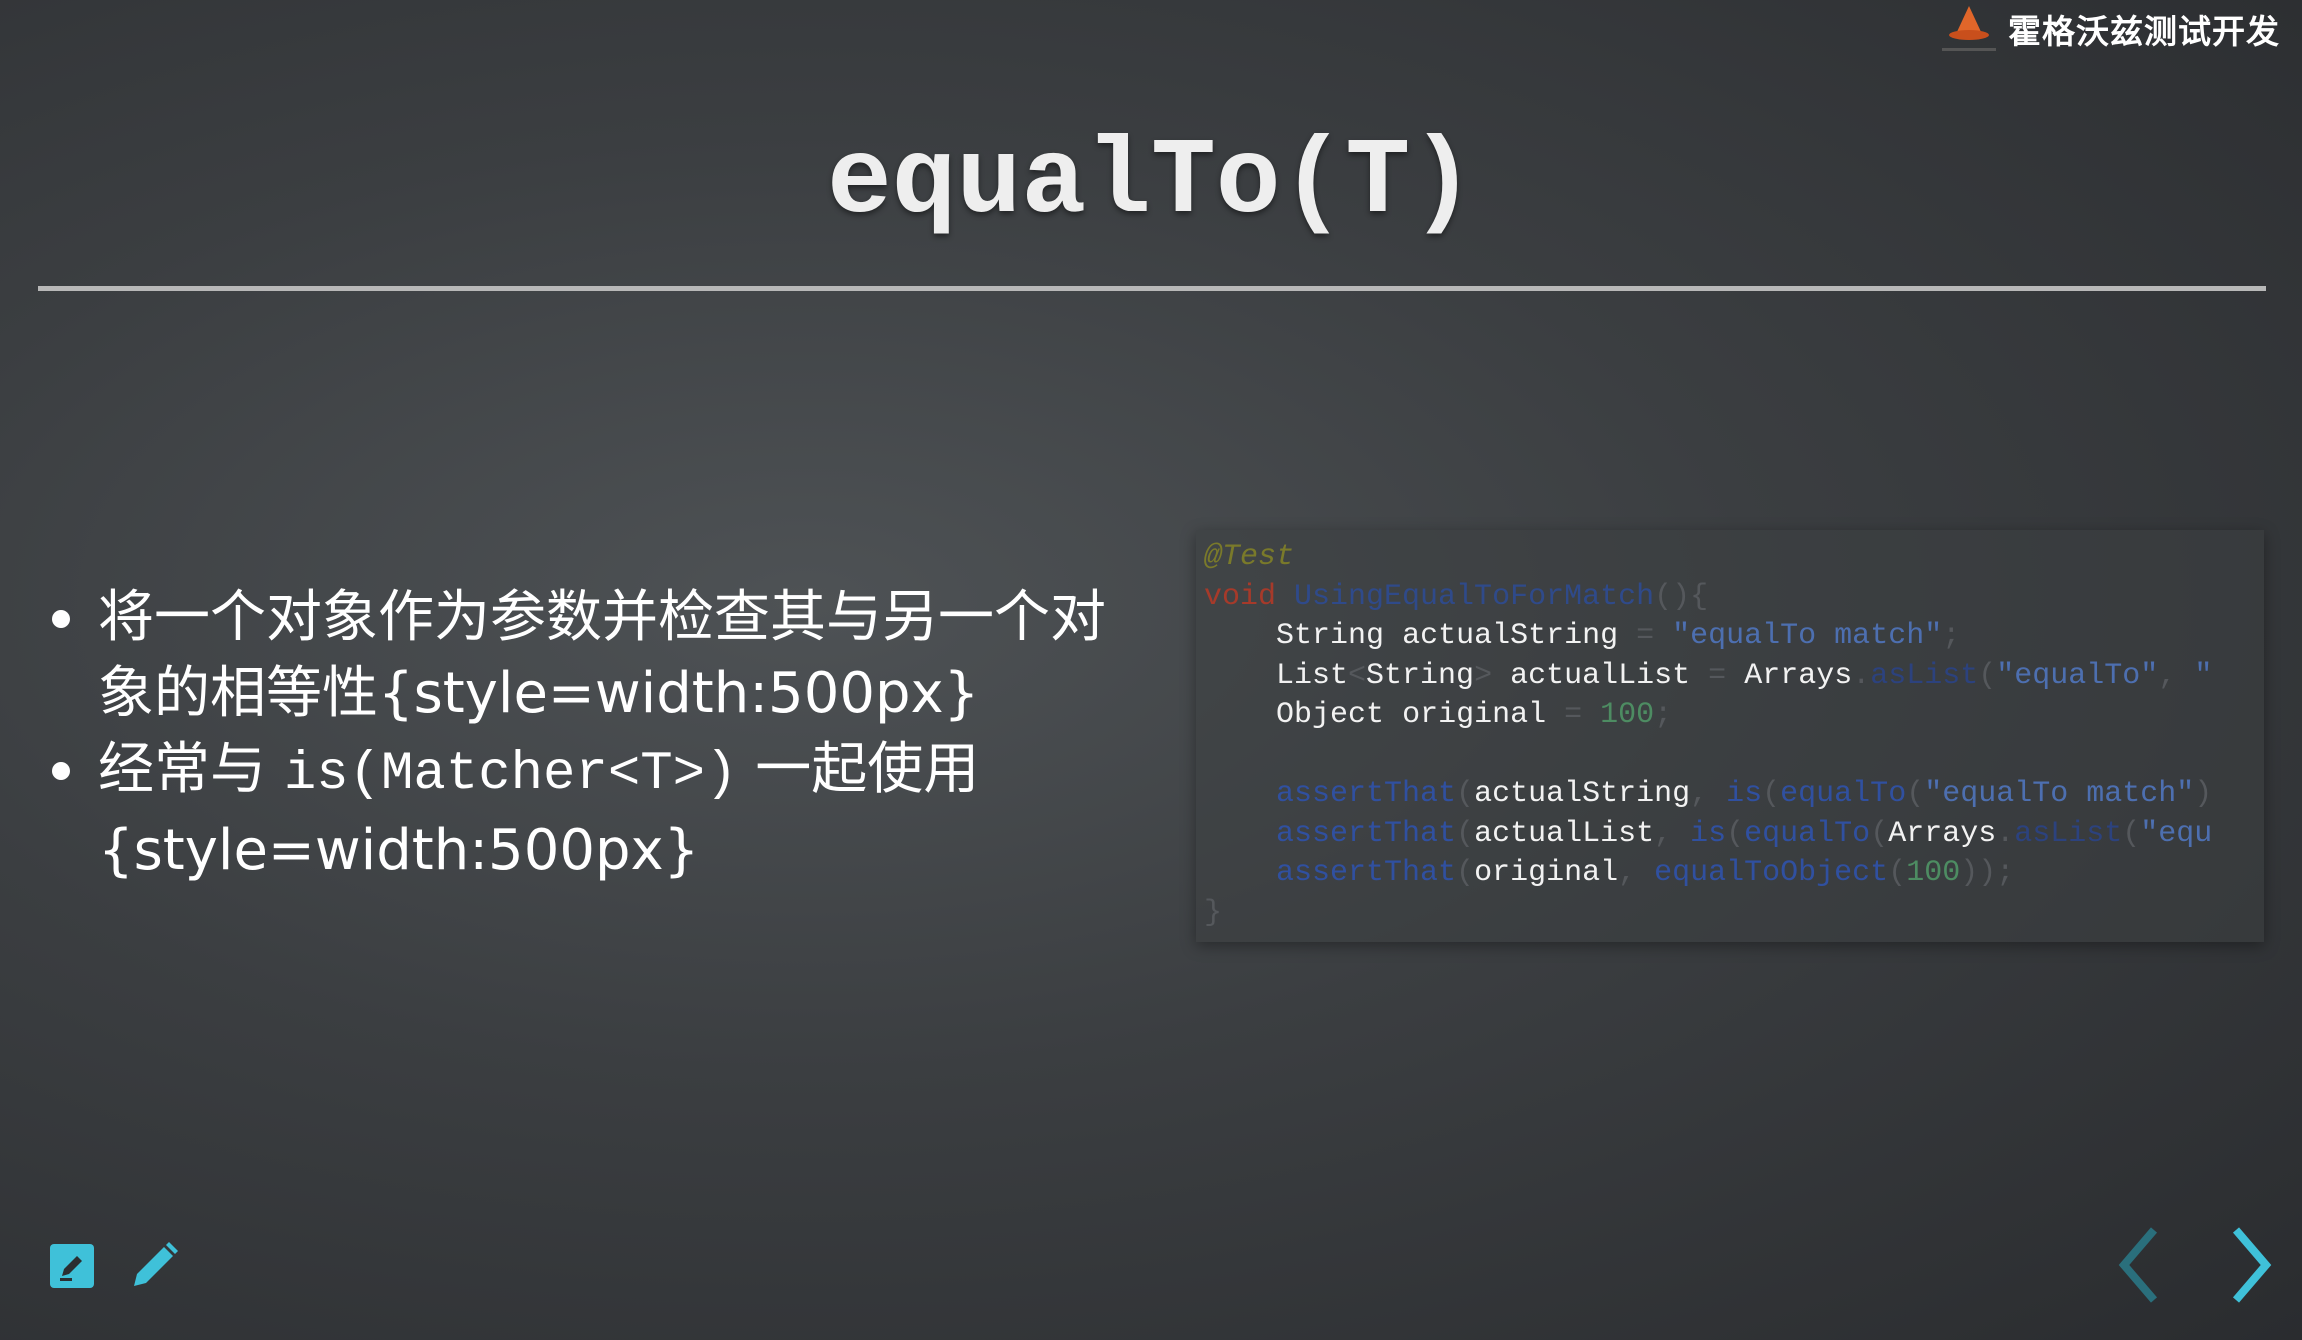 Image resolution: width=2302 pixels, height=1340 pixels. What do you see at coordinates (72, 1266) in the screenshot?
I see `edit-note-icon` at bounding box center [72, 1266].